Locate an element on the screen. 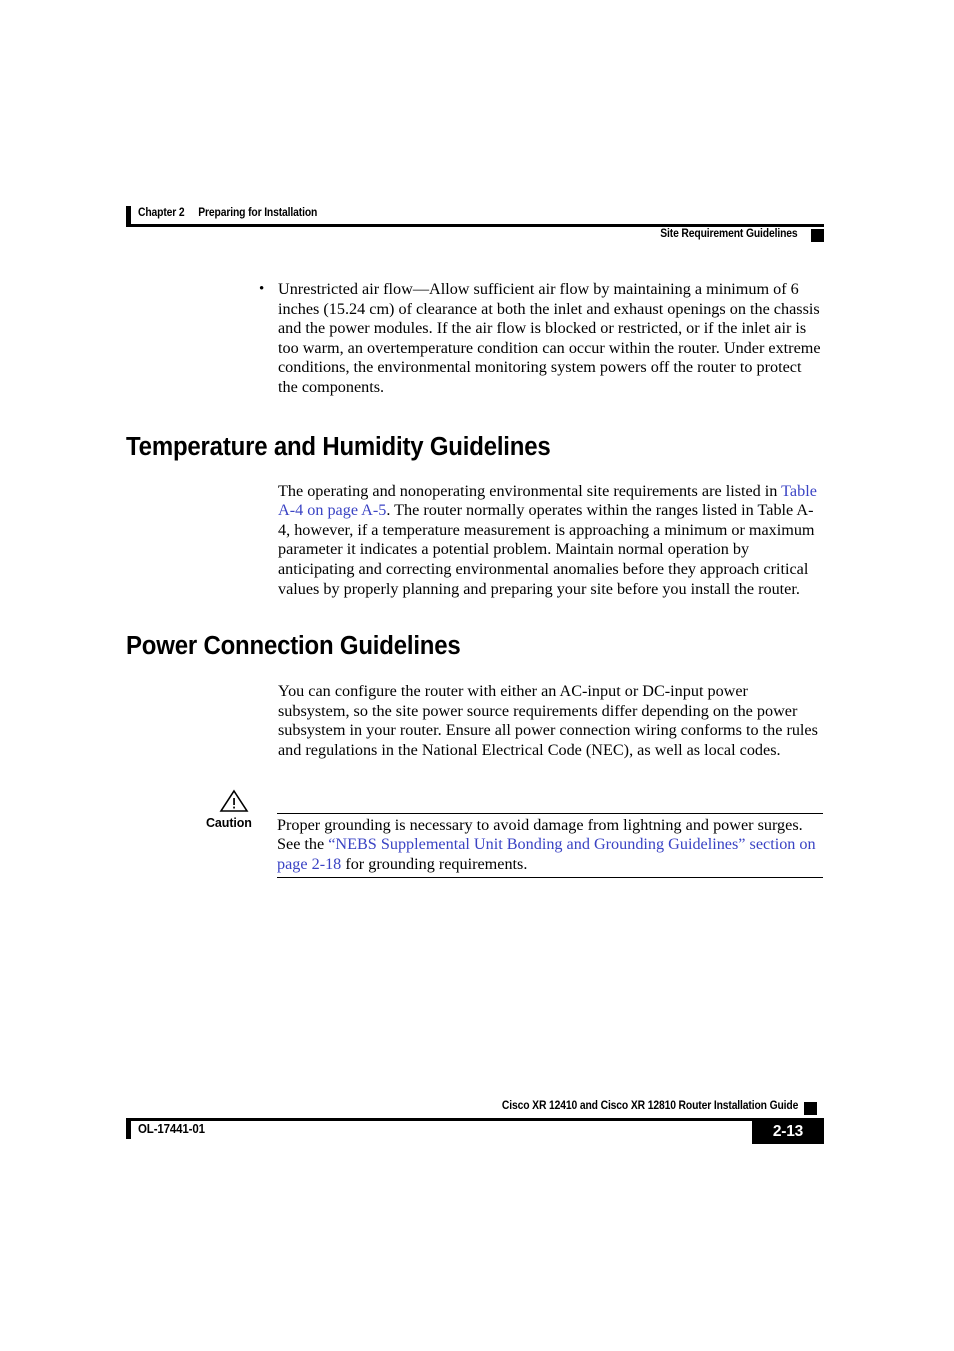  header-divider-rule is located at coordinates (475, 225).